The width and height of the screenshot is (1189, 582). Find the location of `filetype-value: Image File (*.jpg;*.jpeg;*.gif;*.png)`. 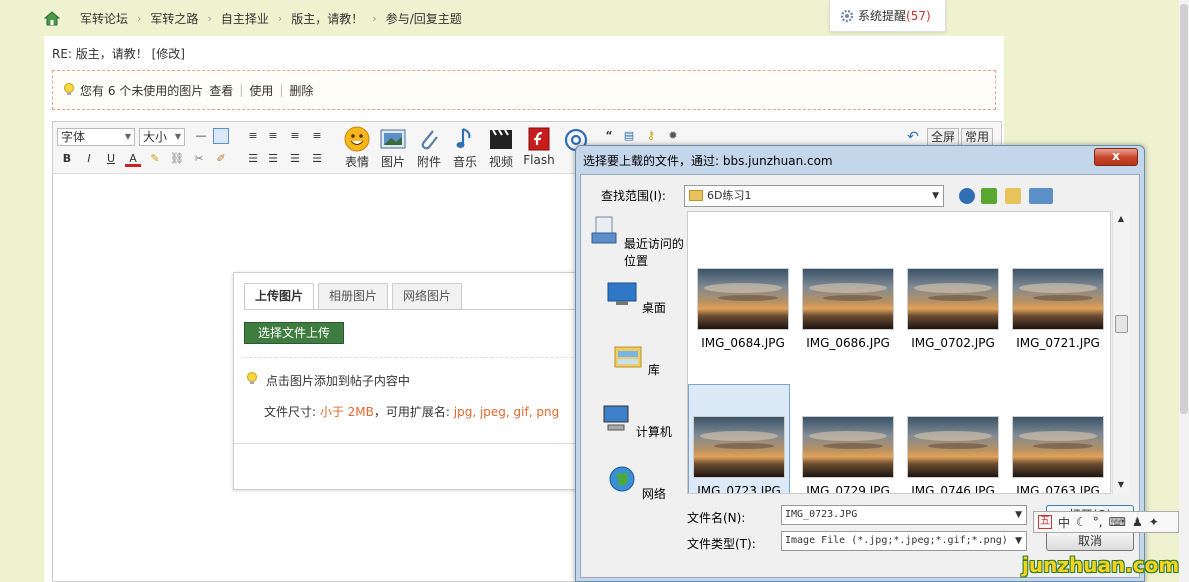

filetype-value: Image File (*.jpg;*.jpeg;*.gif;*.png) is located at coordinates (896, 540).